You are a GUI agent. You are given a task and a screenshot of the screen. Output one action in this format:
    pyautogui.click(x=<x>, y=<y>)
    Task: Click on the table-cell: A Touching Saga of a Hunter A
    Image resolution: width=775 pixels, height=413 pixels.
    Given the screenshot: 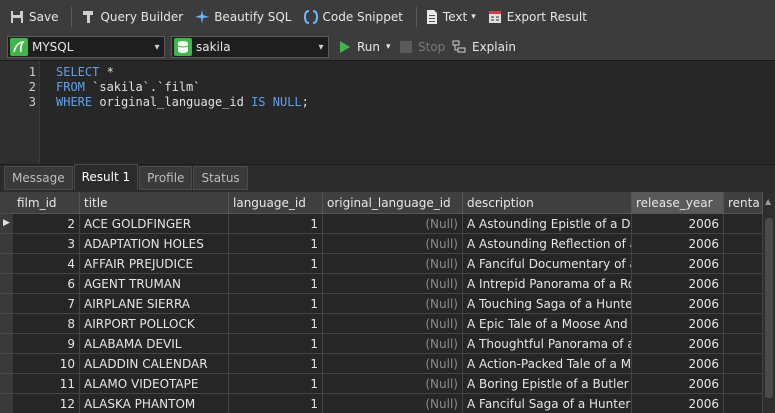 What is the action you would take?
    pyautogui.click(x=547, y=304)
    